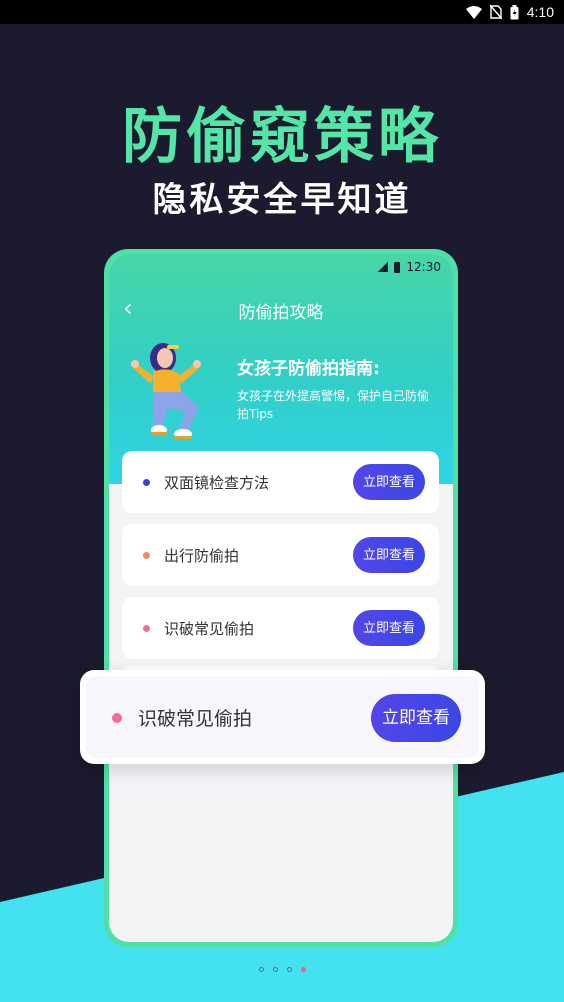 Image resolution: width=564 pixels, height=1002 pixels. I want to click on headline: 防偷窥策略, so click(282, 137).